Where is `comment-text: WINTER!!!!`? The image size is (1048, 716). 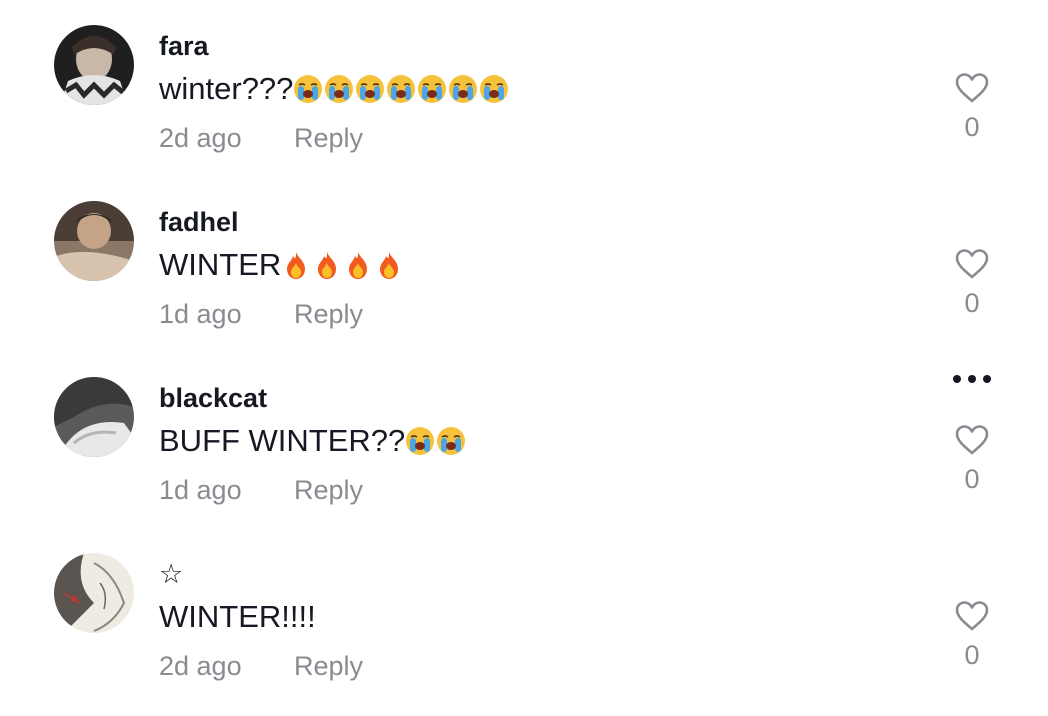
comment-text: WINTER!!!! is located at coordinates (237, 617).